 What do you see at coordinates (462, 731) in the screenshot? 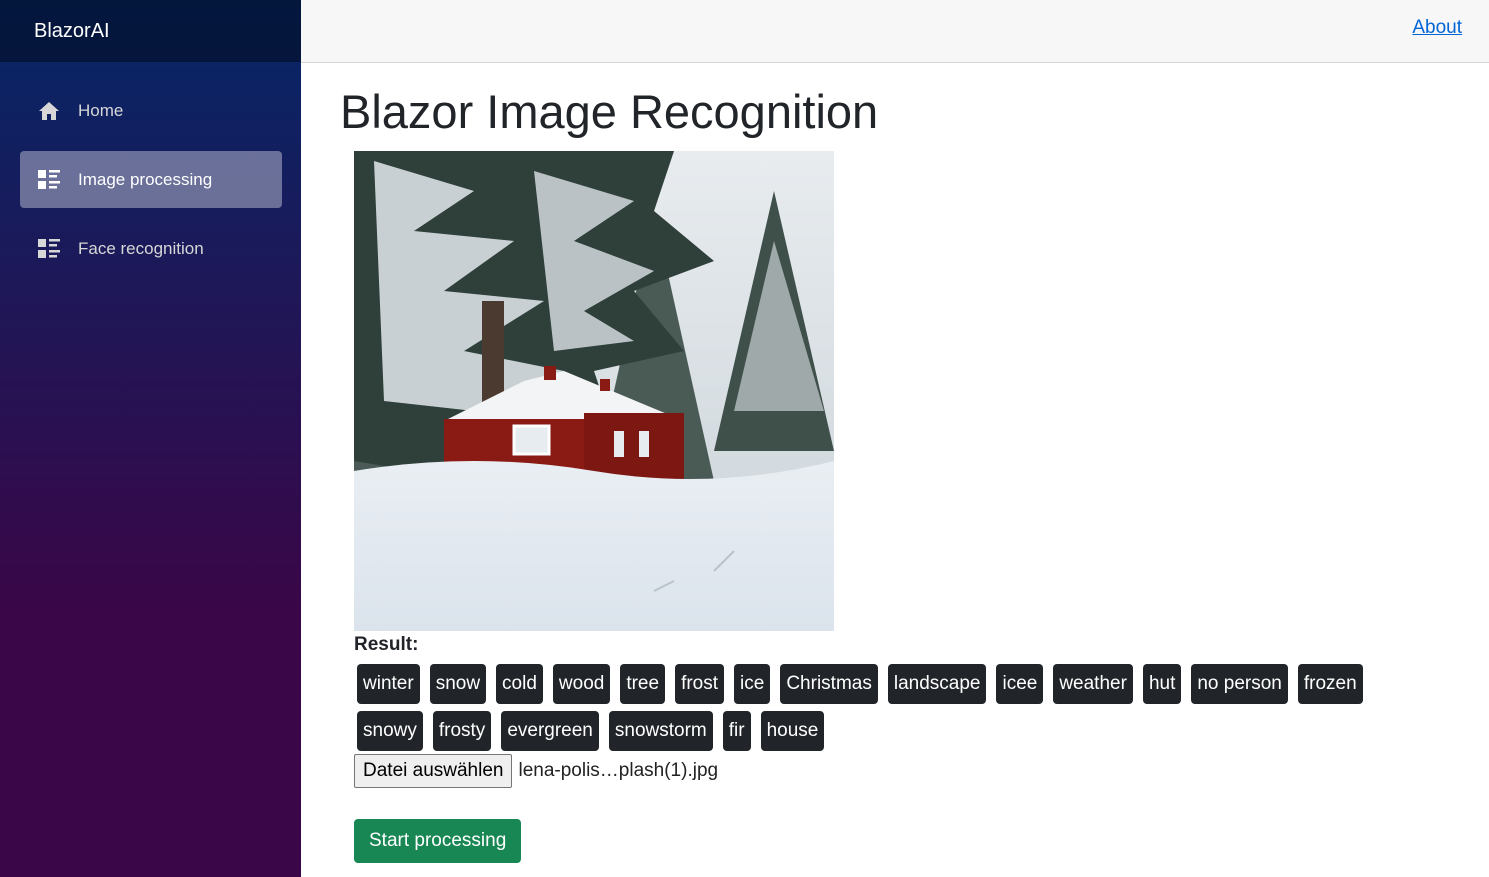
I see `result-tag: frosty` at bounding box center [462, 731].